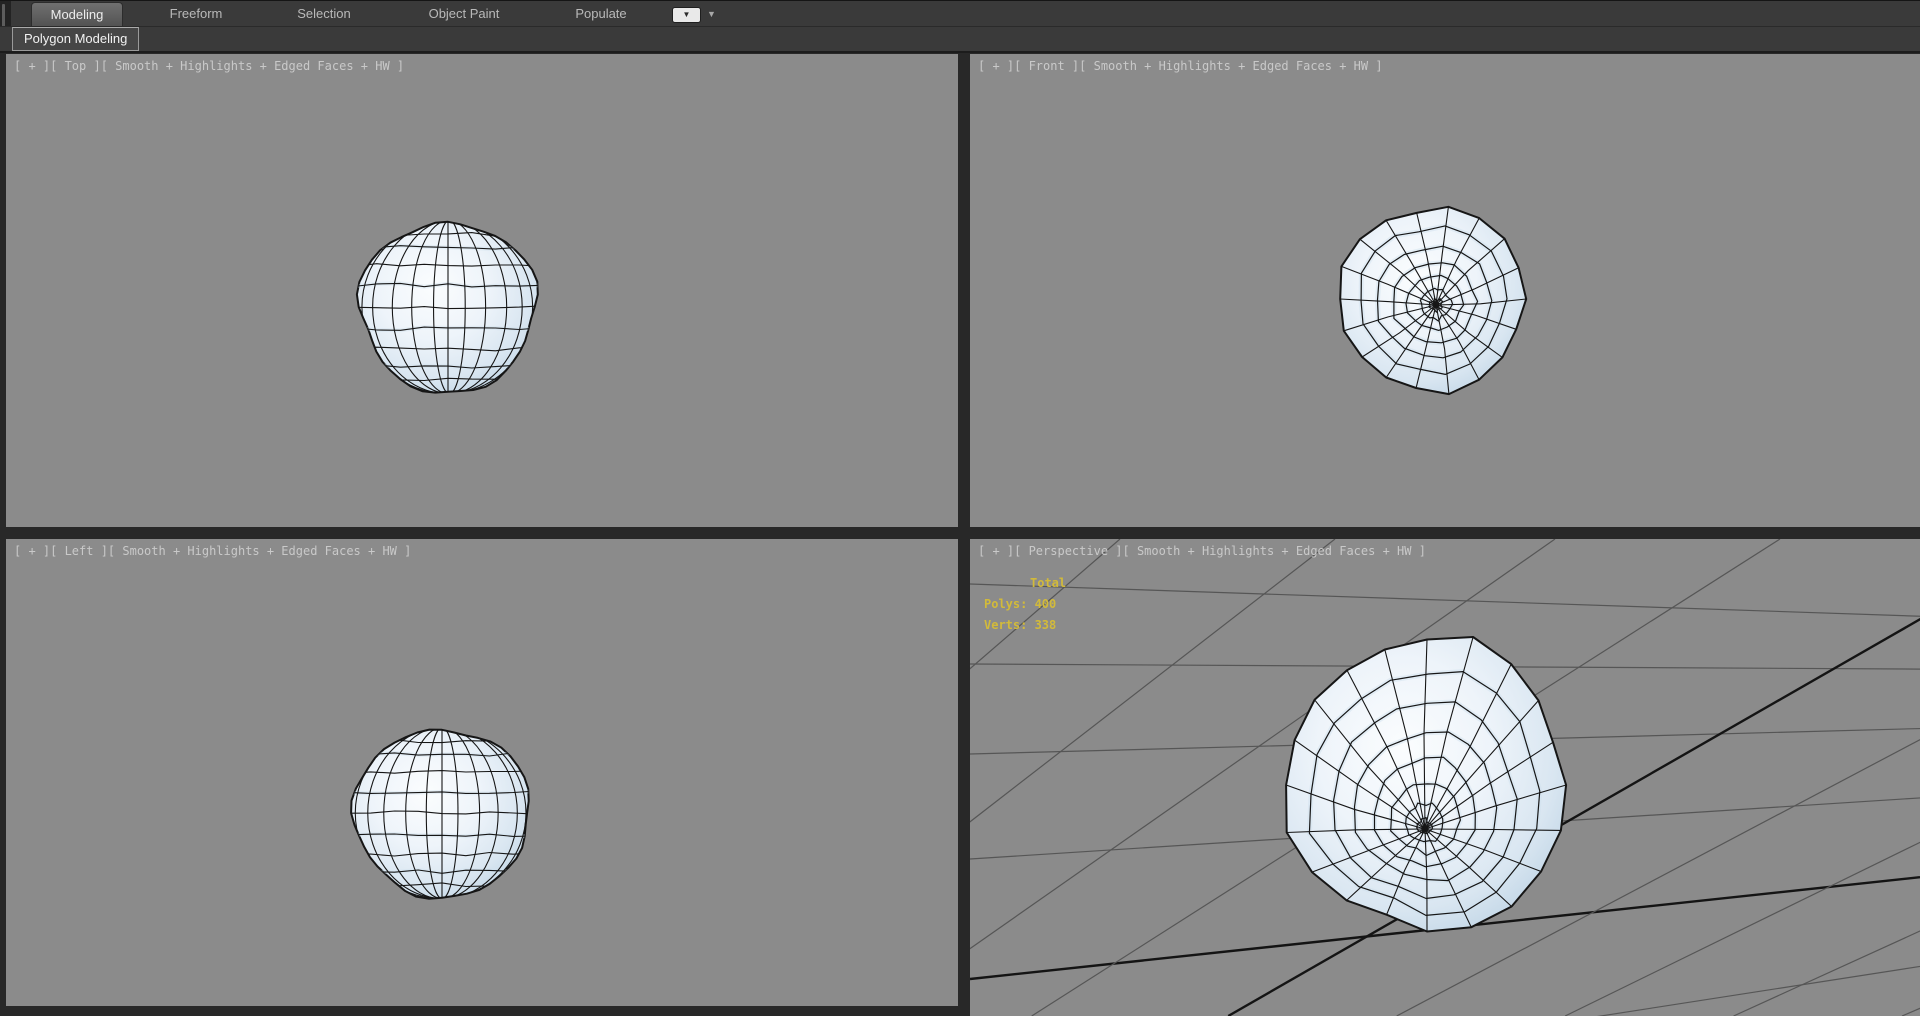 This screenshot has width=1920, height=1016. What do you see at coordinates (1048, 583) in the screenshot?
I see `stats-total-label: Total` at bounding box center [1048, 583].